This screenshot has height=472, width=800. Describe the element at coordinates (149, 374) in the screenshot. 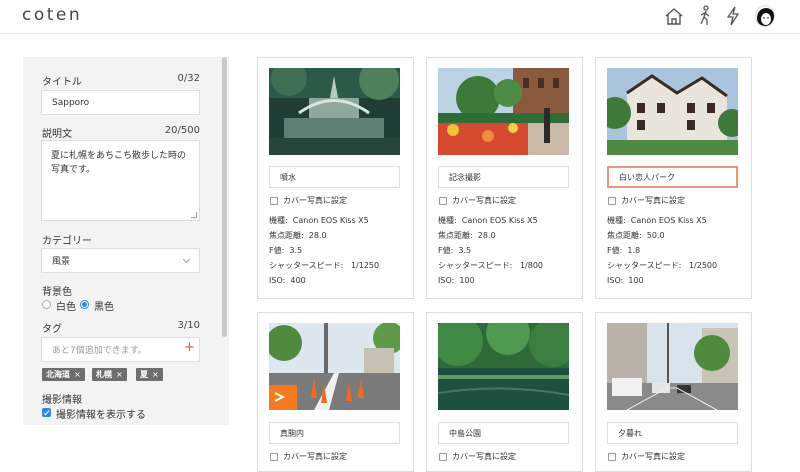

I see `tag-chip: 夏 ×` at that location.